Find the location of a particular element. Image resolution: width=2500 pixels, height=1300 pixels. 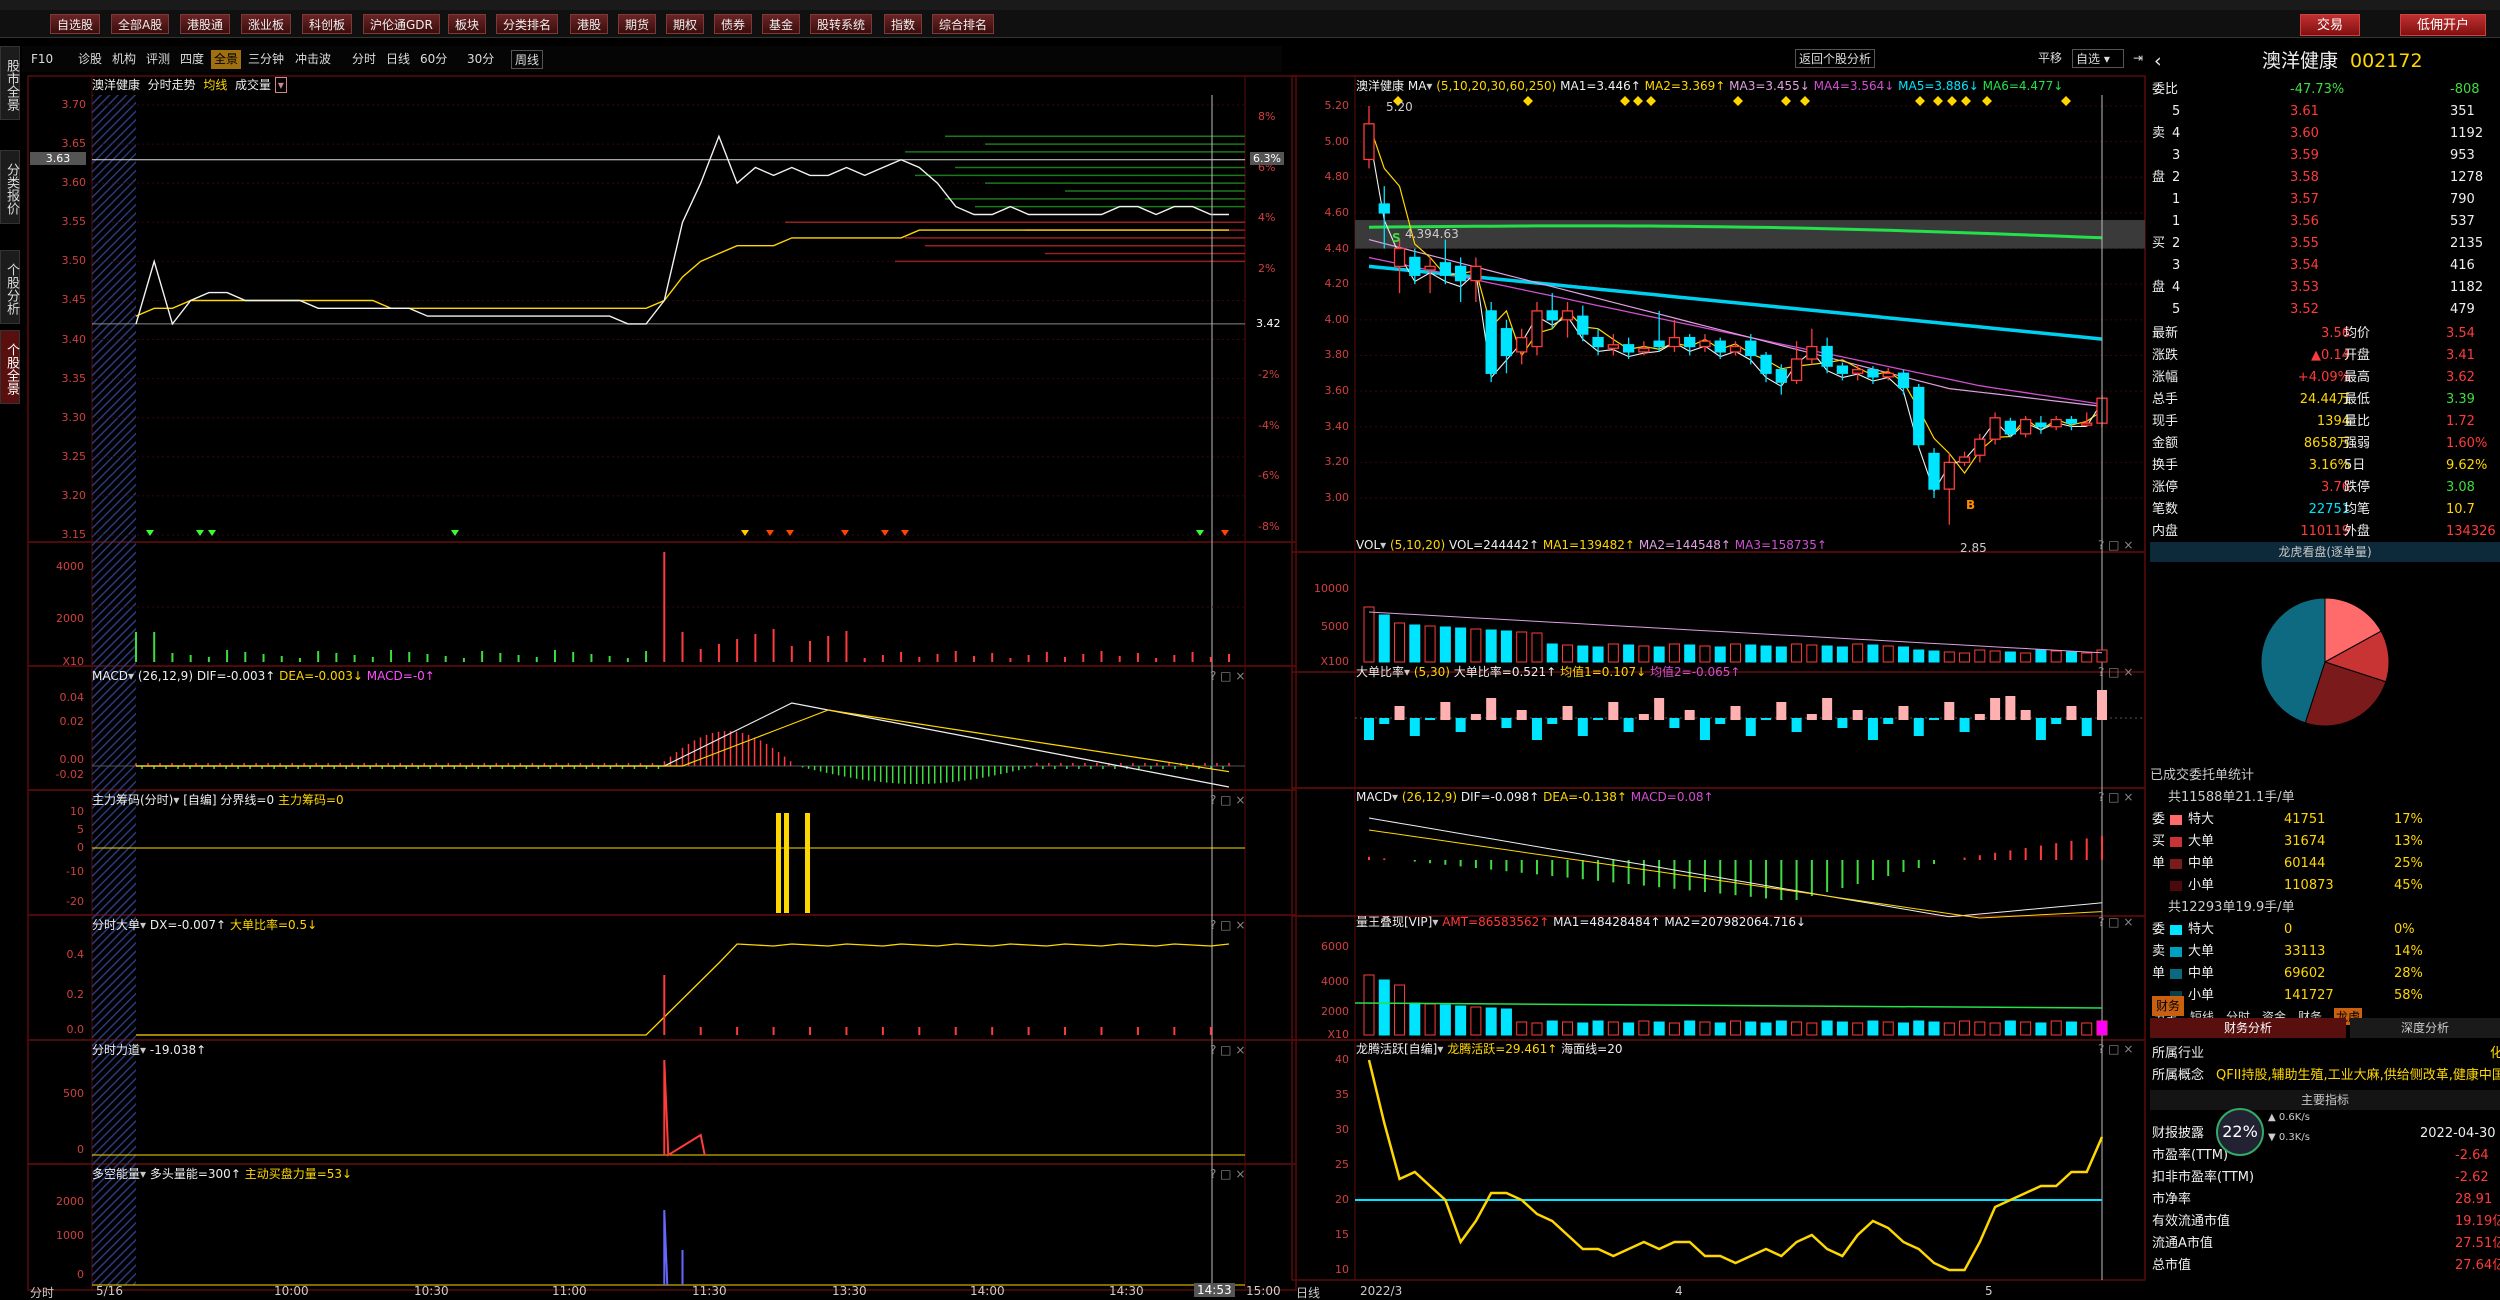

stat-label-3: 总手 is located at coordinates (2165, 399).